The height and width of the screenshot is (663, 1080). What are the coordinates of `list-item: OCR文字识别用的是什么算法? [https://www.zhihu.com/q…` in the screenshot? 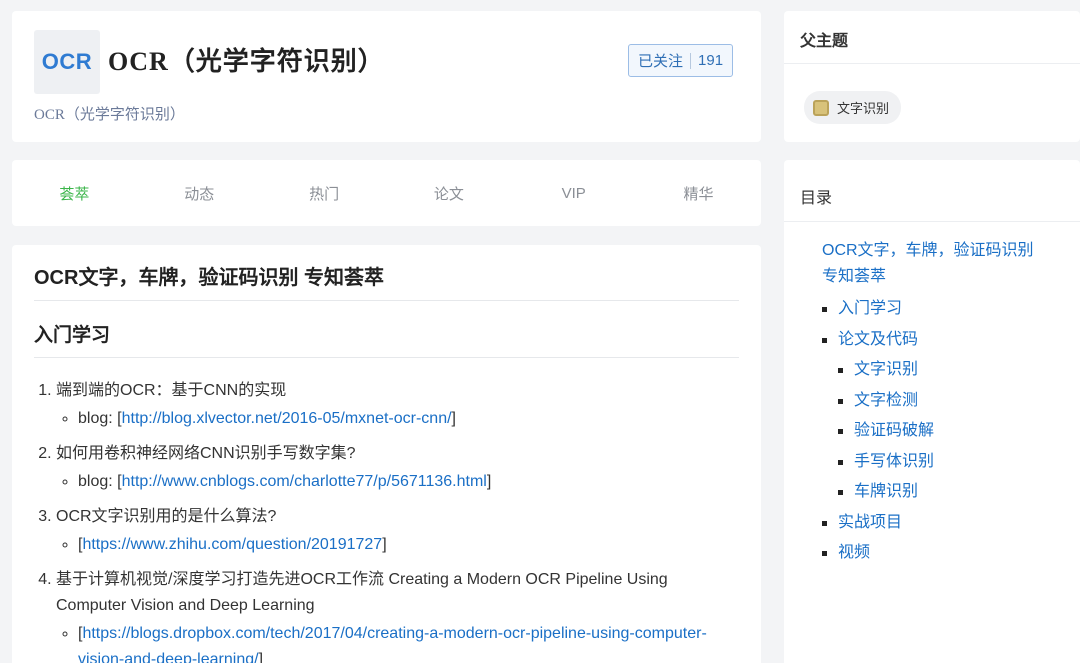 It's located at (397, 531).